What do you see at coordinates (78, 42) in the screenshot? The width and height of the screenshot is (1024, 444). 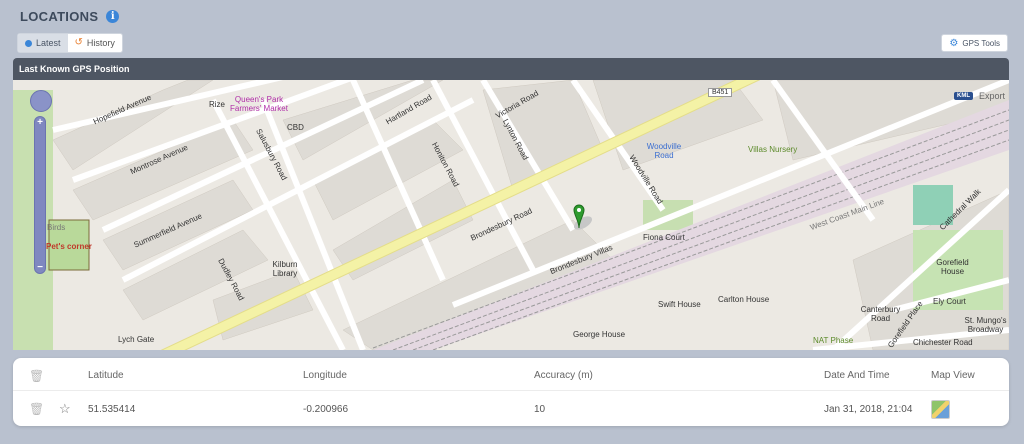 I see `history-icon: ↺` at bounding box center [78, 42].